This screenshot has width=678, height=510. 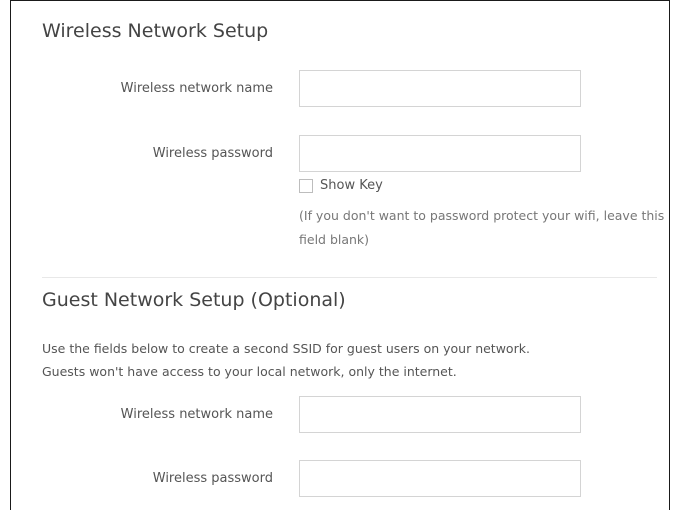 What do you see at coordinates (440, 153) in the screenshot?
I see `wireless-password-input` at bounding box center [440, 153].